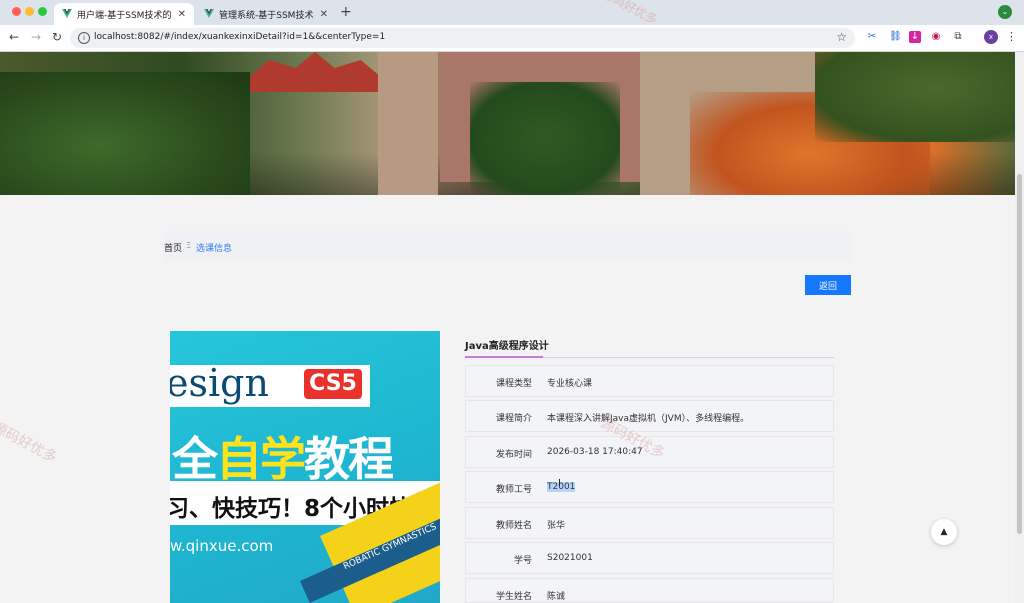 The height and width of the screenshot is (603, 1024). What do you see at coordinates (649, 523) in the screenshot?
I see `detail-row-teacher-name: 教师姓名 张华` at bounding box center [649, 523].